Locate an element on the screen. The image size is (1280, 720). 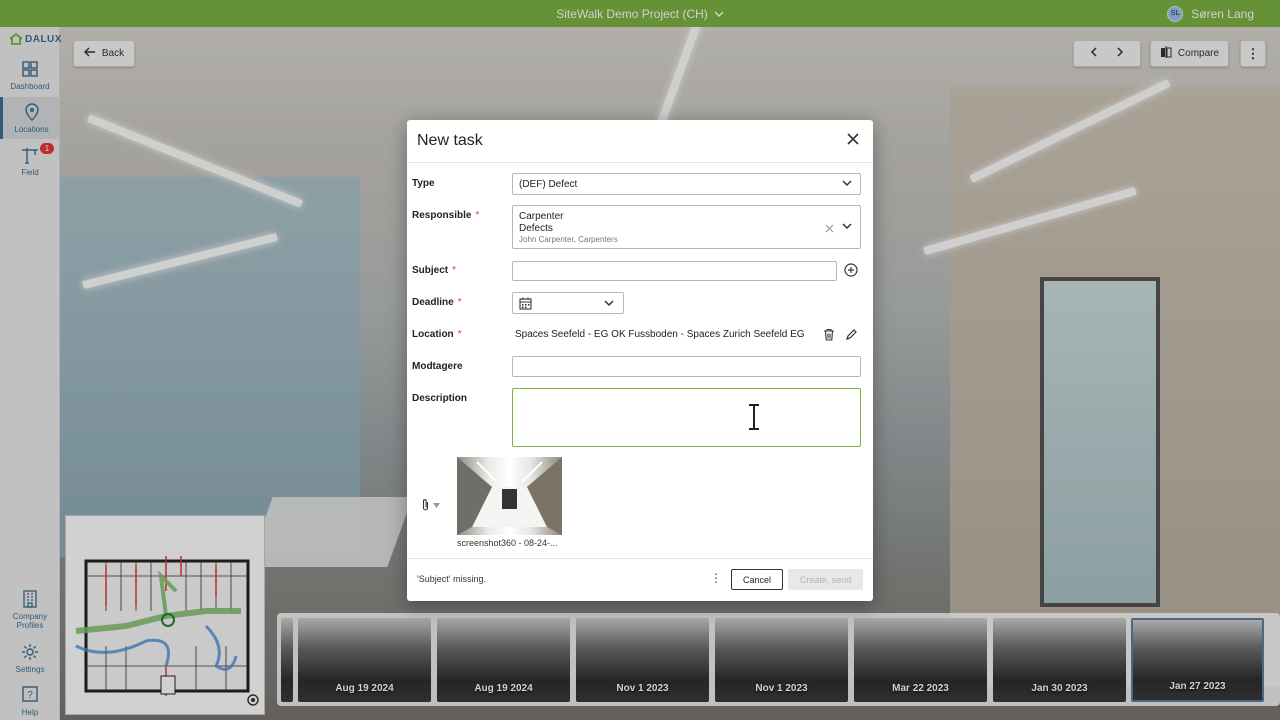
calendar-icon is located at coordinates (525, 305).